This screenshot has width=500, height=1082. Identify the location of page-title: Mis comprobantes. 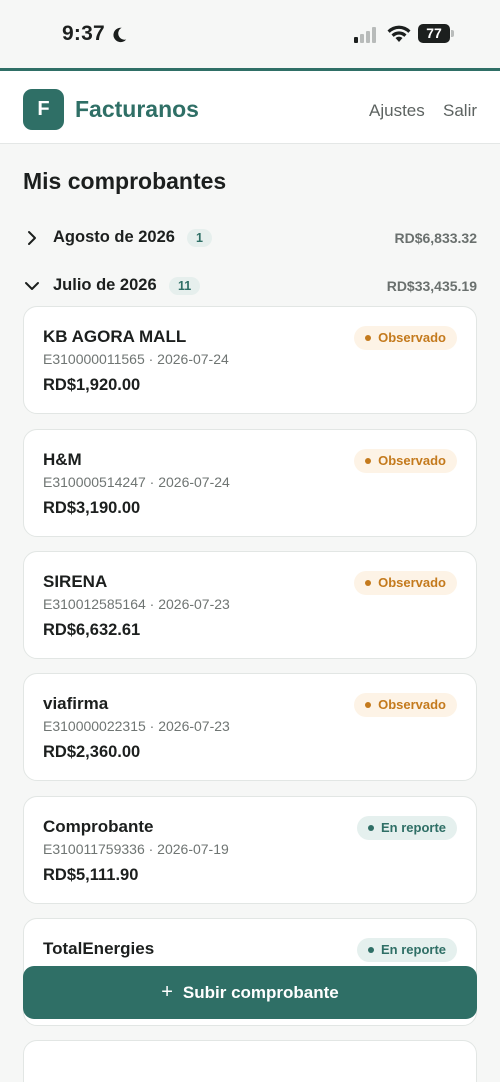
(125, 181).